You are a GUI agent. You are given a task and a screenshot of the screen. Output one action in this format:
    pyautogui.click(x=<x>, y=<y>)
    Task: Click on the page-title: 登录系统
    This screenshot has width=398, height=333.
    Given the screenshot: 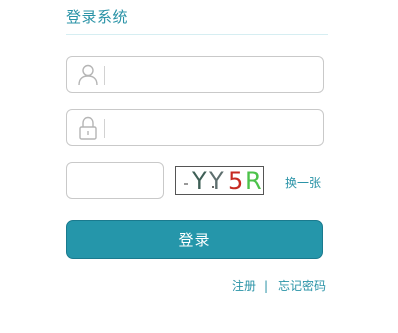 What is the action you would take?
    pyautogui.click(x=97, y=17)
    